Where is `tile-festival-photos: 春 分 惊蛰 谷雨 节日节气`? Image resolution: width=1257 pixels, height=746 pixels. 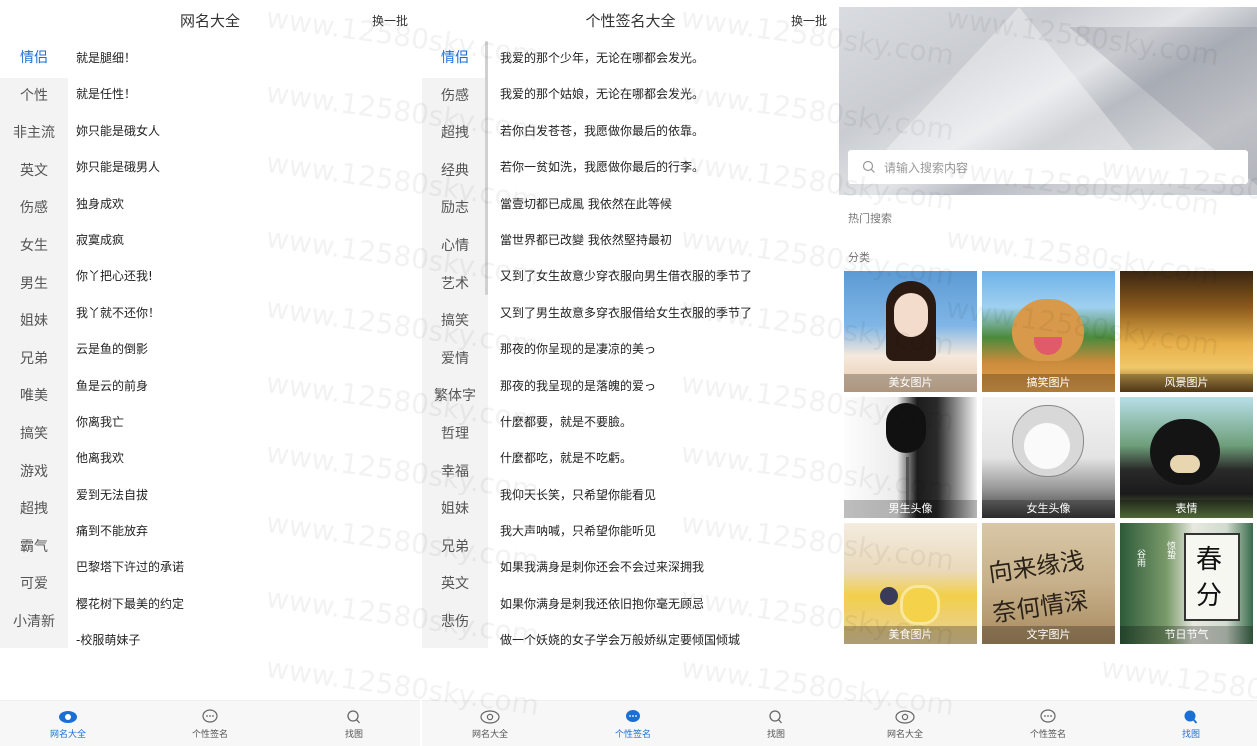 tile-festival-photos: 春 分 惊蛰 谷雨 节日节气 is located at coordinates (1186, 583).